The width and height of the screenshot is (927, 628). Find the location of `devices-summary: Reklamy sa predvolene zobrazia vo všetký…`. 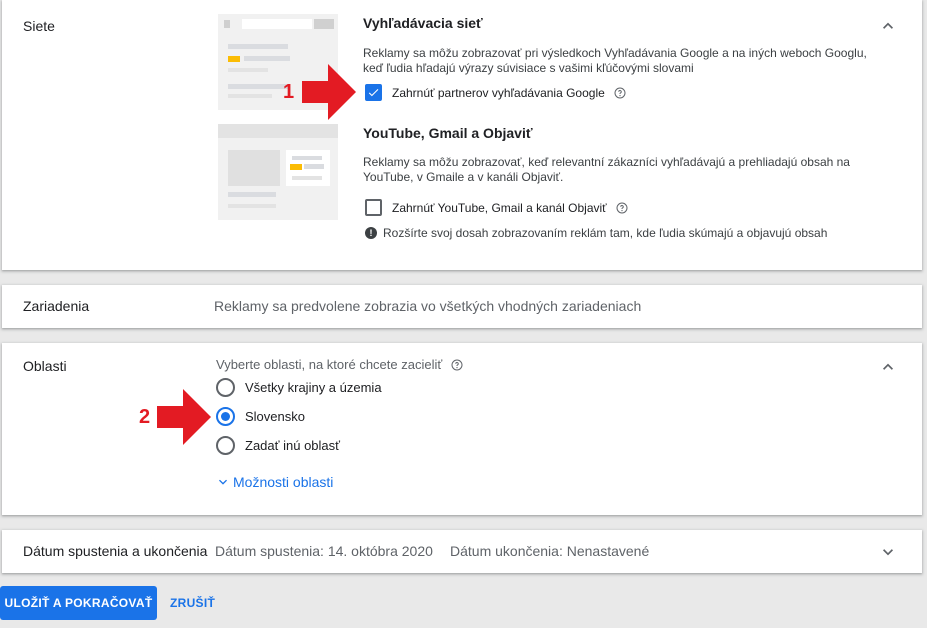

devices-summary: Reklamy sa predvolene zobrazia vo všetký… is located at coordinates (428, 306).